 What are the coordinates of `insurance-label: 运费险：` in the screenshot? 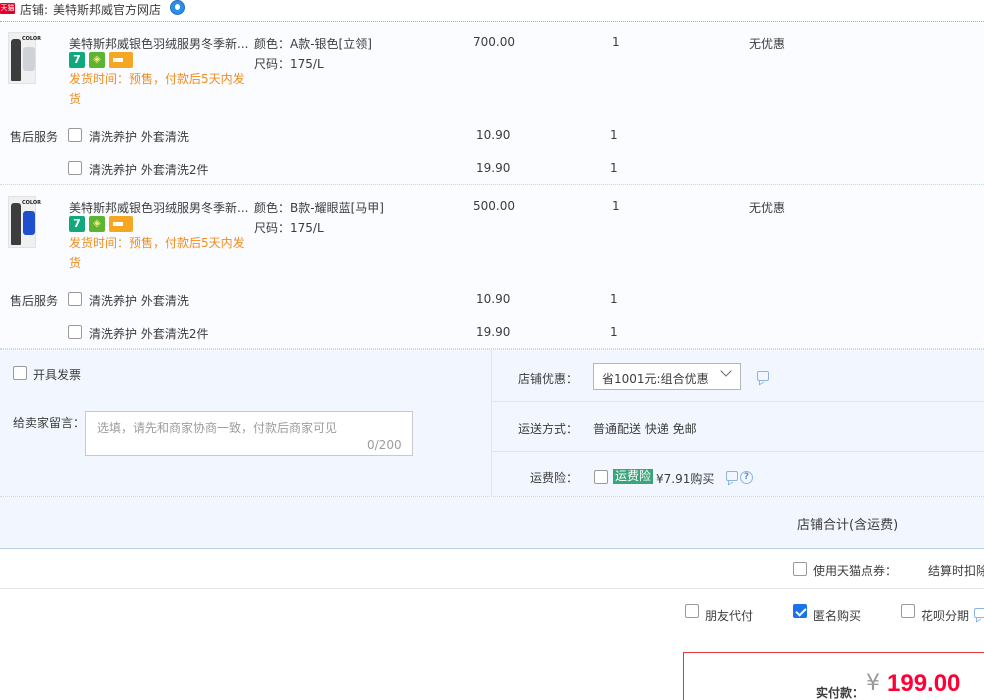 It's located at (554, 478).